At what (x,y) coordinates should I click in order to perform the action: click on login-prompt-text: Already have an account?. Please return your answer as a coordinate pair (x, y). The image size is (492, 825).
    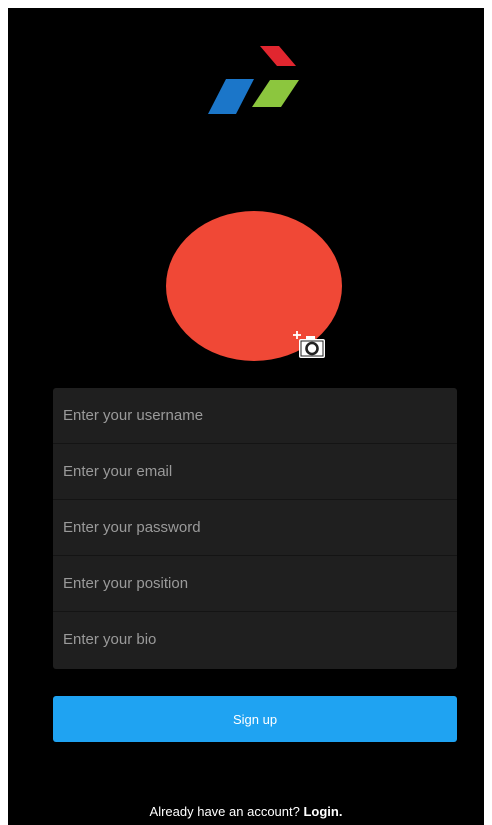
    Looking at the image, I should click on (226, 811).